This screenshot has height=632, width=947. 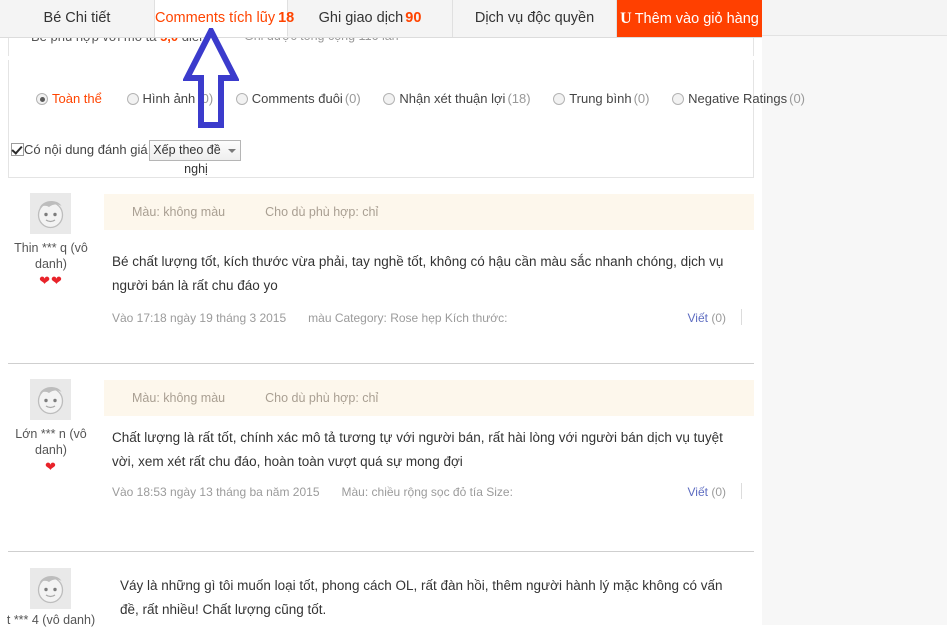 I want to click on record-count-text: Ghi được tổng cộng 116 lần, so click(x=321, y=40).